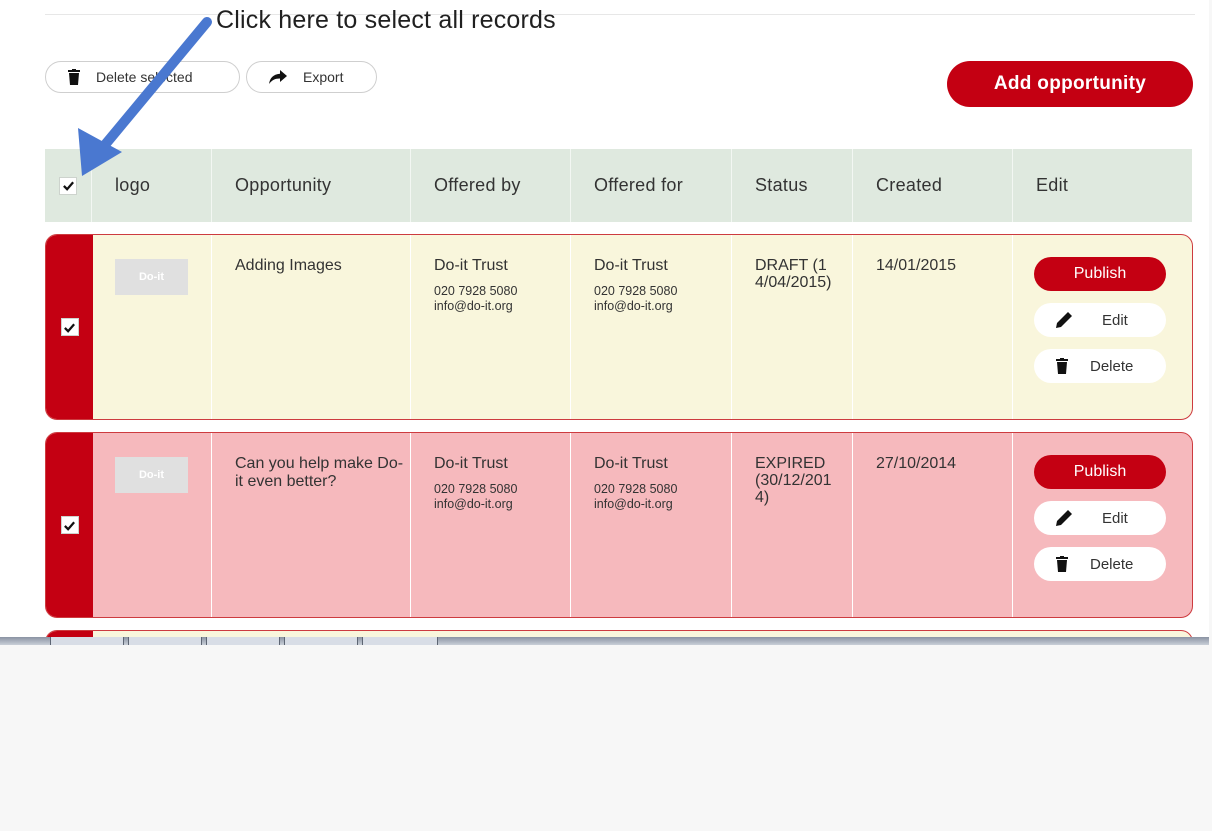 Image resolution: width=1212 pixels, height=831 pixels. I want to click on opportunity-title: Can you help make Do-it even better?, so click(322, 473).